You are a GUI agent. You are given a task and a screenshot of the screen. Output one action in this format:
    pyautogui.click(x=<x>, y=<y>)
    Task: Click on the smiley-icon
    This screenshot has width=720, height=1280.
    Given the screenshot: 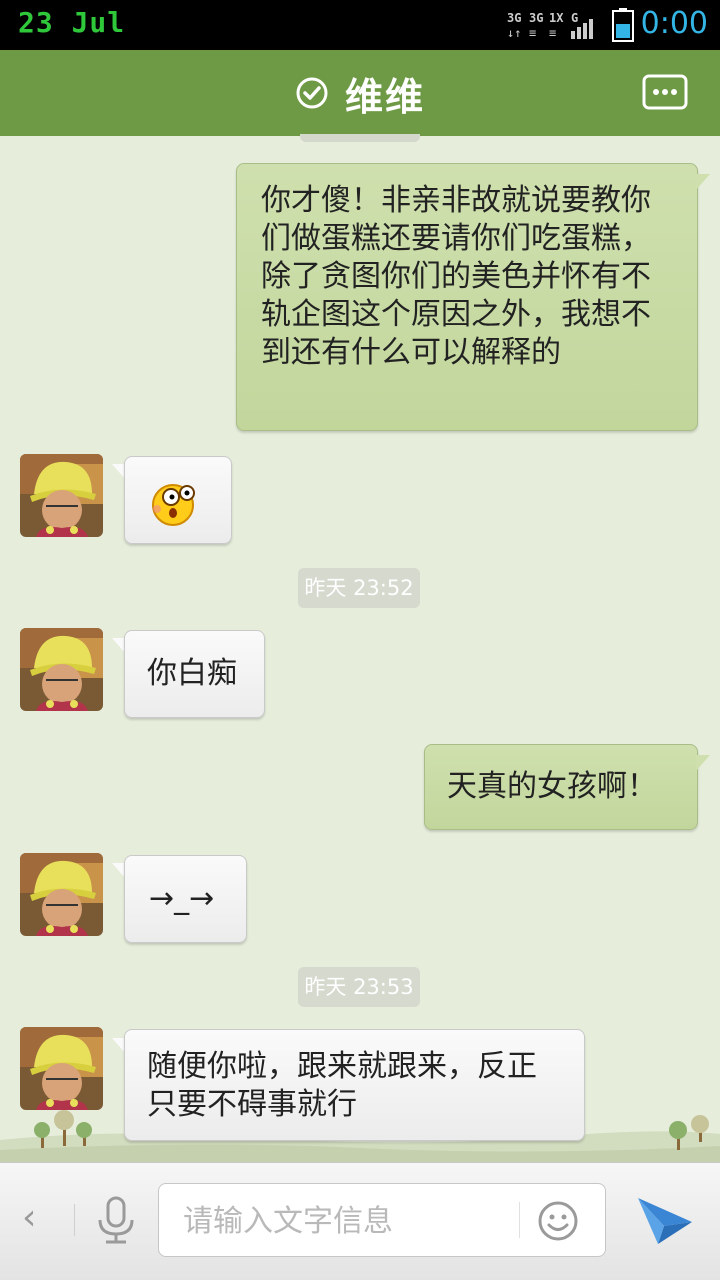 What is the action you would take?
    pyautogui.click(x=558, y=1221)
    